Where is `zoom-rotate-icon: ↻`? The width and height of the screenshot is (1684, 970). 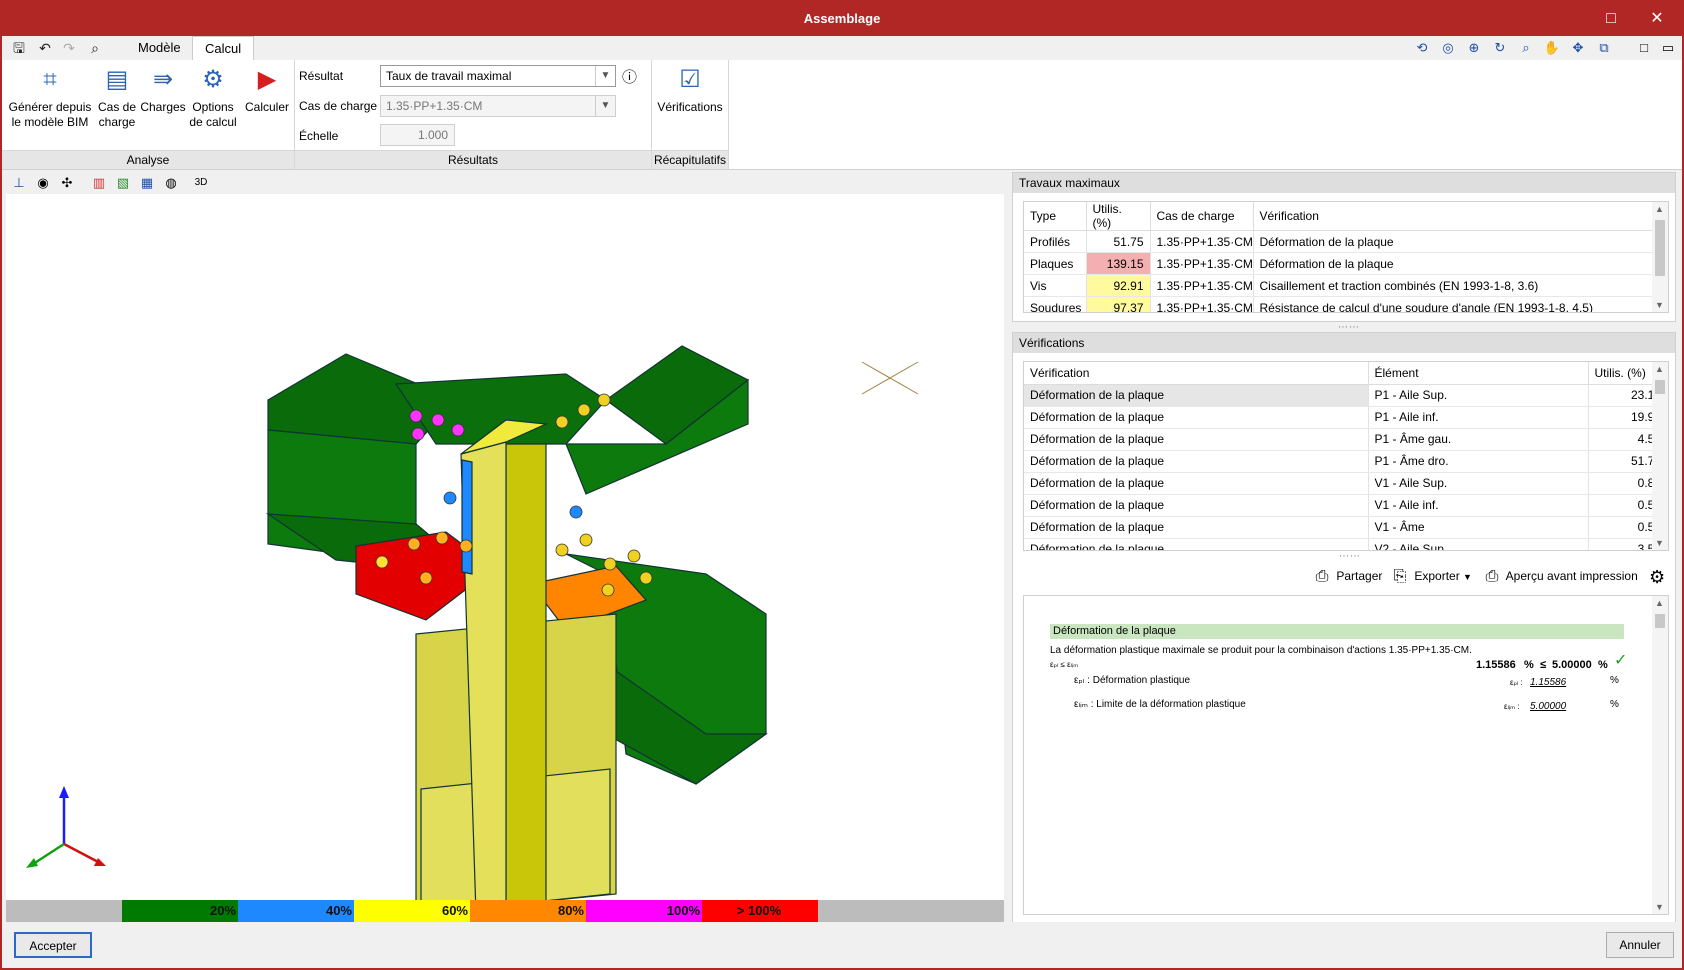
zoom-rotate-icon: ↻ is located at coordinates (1500, 48).